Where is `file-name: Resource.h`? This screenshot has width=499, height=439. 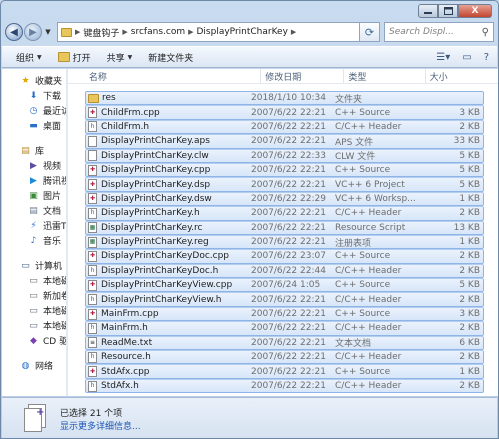 file-name: Resource.h is located at coordinates (126, 357).